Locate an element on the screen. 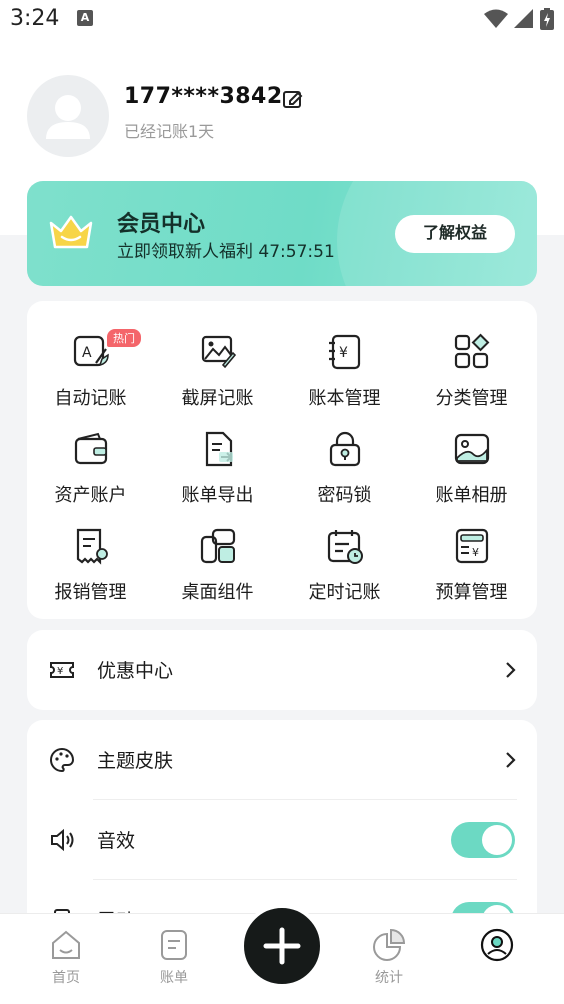 Image resolution: width=564 pixels, height=1004 pixels. vip-center-card: 会员中心 立即领取新人福利 47:57:51 了解权益 is located at coordinates (282, 233).